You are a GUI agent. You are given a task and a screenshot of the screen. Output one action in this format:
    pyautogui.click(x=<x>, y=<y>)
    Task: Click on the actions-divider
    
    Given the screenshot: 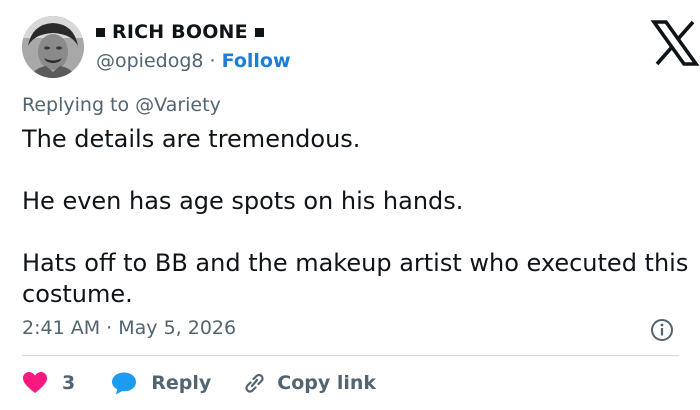 What is the action you would take?
    pyautogui.click(x=350, y=355)
    